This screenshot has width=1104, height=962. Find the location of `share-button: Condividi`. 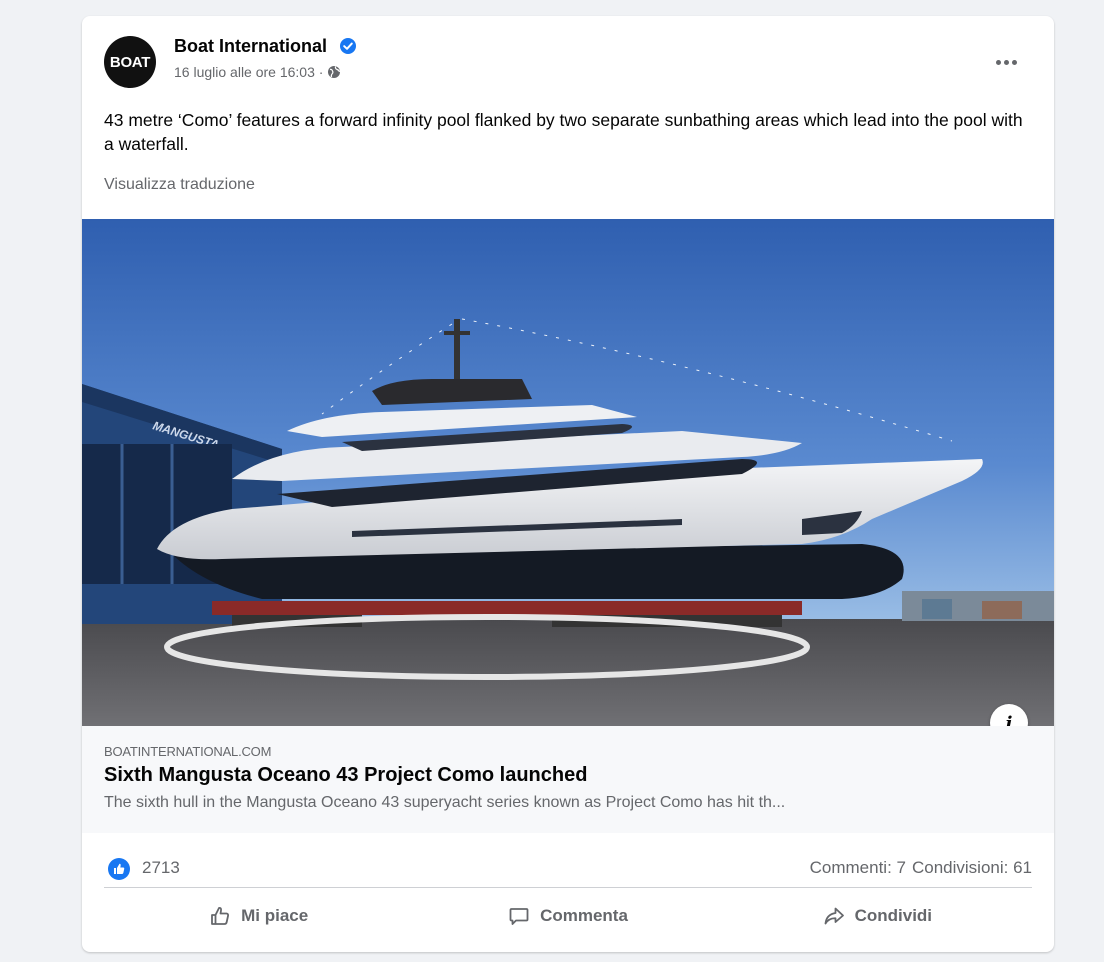

share-button: Condividi is located at coordinates (877, 916).